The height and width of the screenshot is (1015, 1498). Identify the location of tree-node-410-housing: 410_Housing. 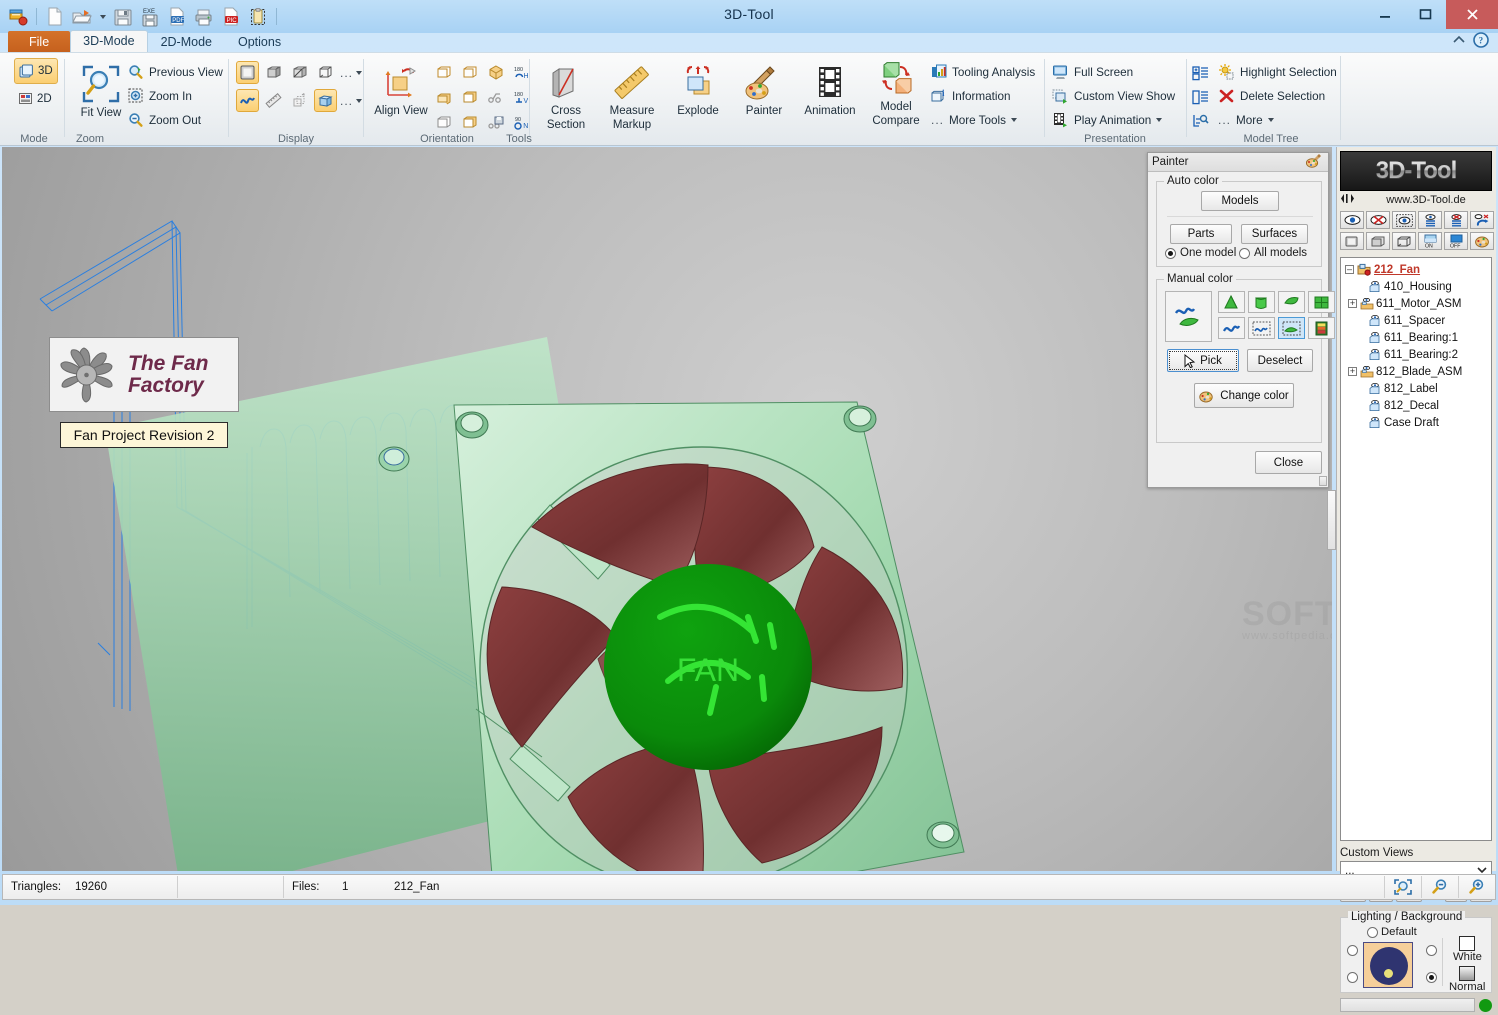
(1417, 286).